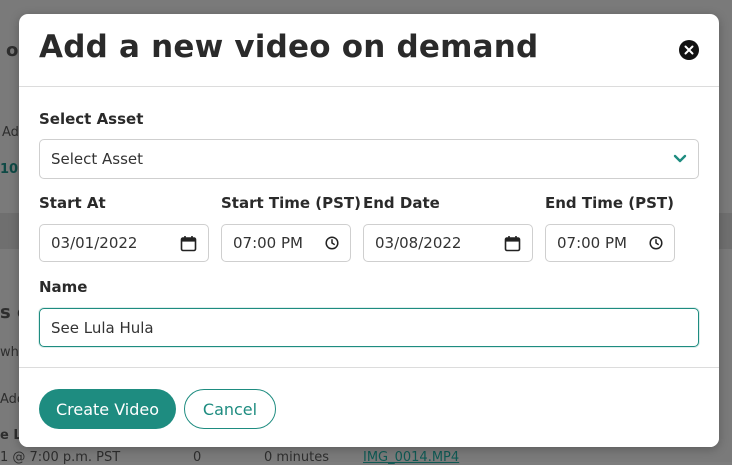 The image size is (732, 465). I want to click on start-time-label: Start Time (PST), so click(291, 203).